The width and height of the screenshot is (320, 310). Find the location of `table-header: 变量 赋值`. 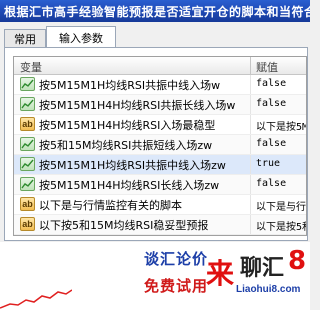

table-header: 变量 赋值 is located at coordinates (160, 66).